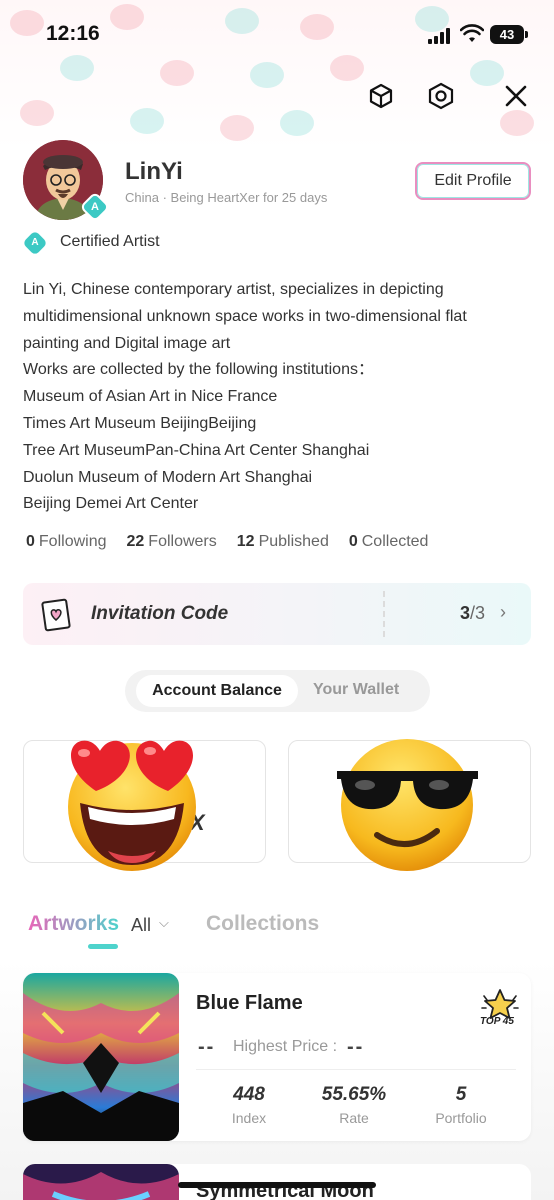 The height and width of the screenshot is (1200, 554). What do you see at coordinates (473, 181) in the screenshot?
I see `edit-profile-button: Edit Profile` at bounding box center [473, 181].